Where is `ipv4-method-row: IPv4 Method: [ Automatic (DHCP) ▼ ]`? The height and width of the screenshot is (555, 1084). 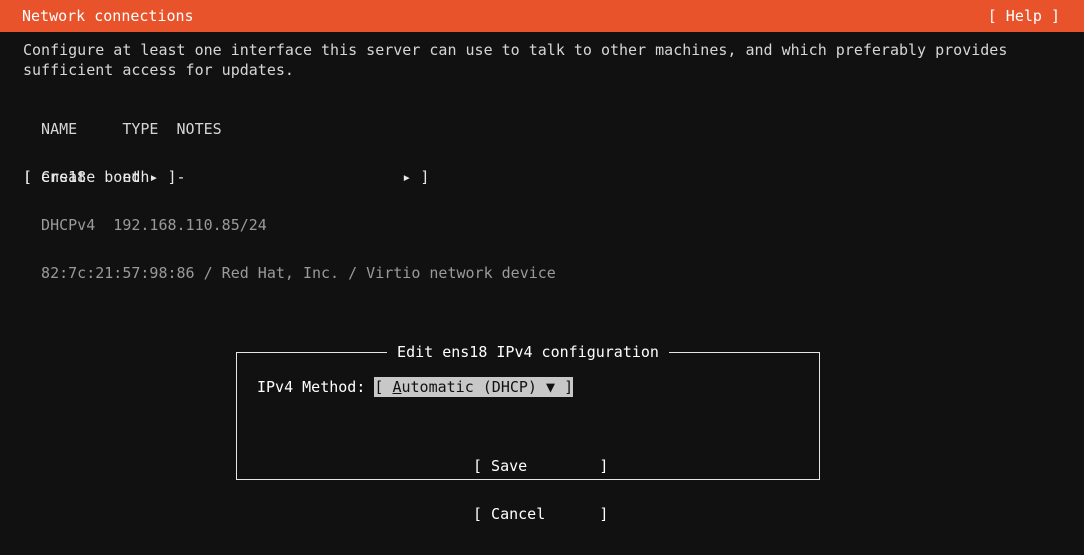 ipv4-method-row: IPv4 Method: [ Automatic (DHCP) ▼ ] is located at coordinates (415, 387).